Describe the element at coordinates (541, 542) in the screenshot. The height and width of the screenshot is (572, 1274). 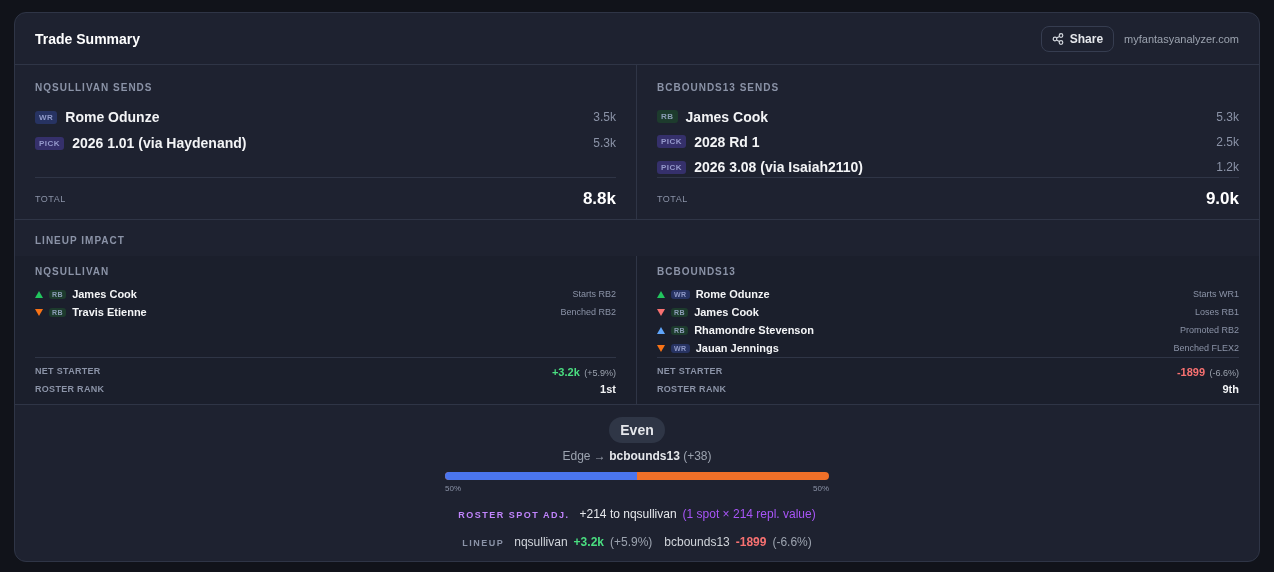
I see `team-name: nqsullivan` at that location.